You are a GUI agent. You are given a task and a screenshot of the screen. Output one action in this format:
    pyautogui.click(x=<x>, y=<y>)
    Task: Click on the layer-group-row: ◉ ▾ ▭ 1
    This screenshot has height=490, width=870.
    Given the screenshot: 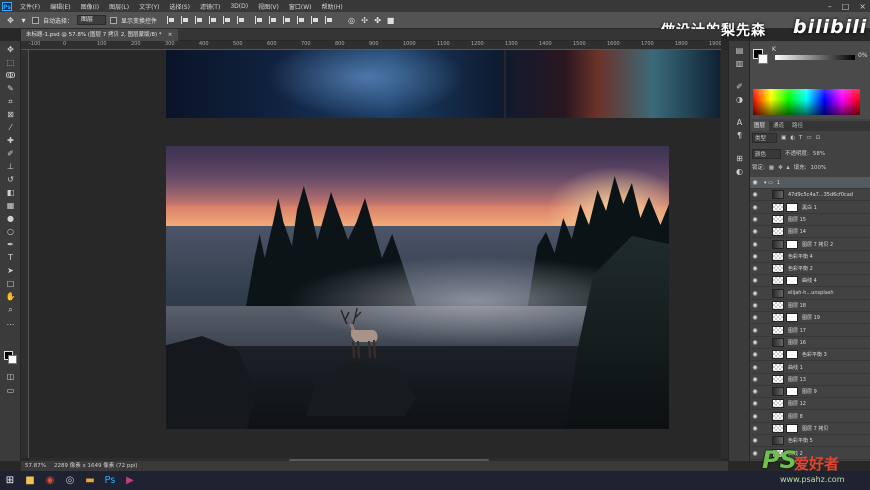 What is the action you would take?
    pyautogui.click(x=810, y=183)
    